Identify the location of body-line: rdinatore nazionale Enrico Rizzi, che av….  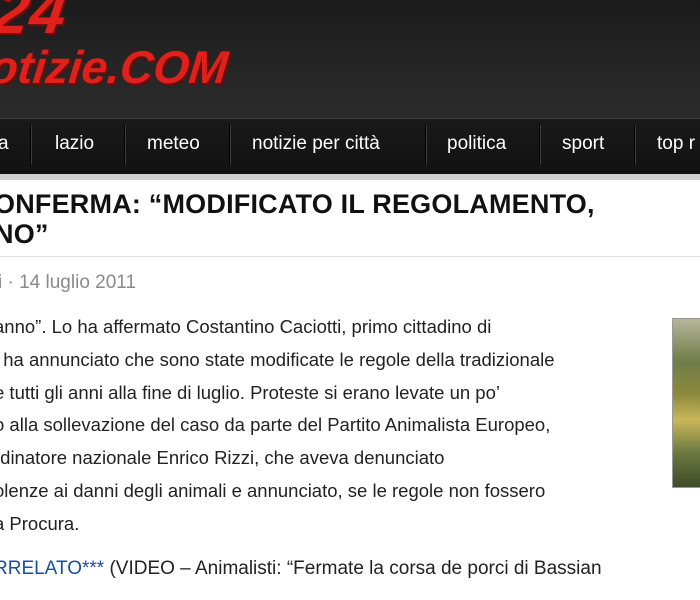
(222, 458).